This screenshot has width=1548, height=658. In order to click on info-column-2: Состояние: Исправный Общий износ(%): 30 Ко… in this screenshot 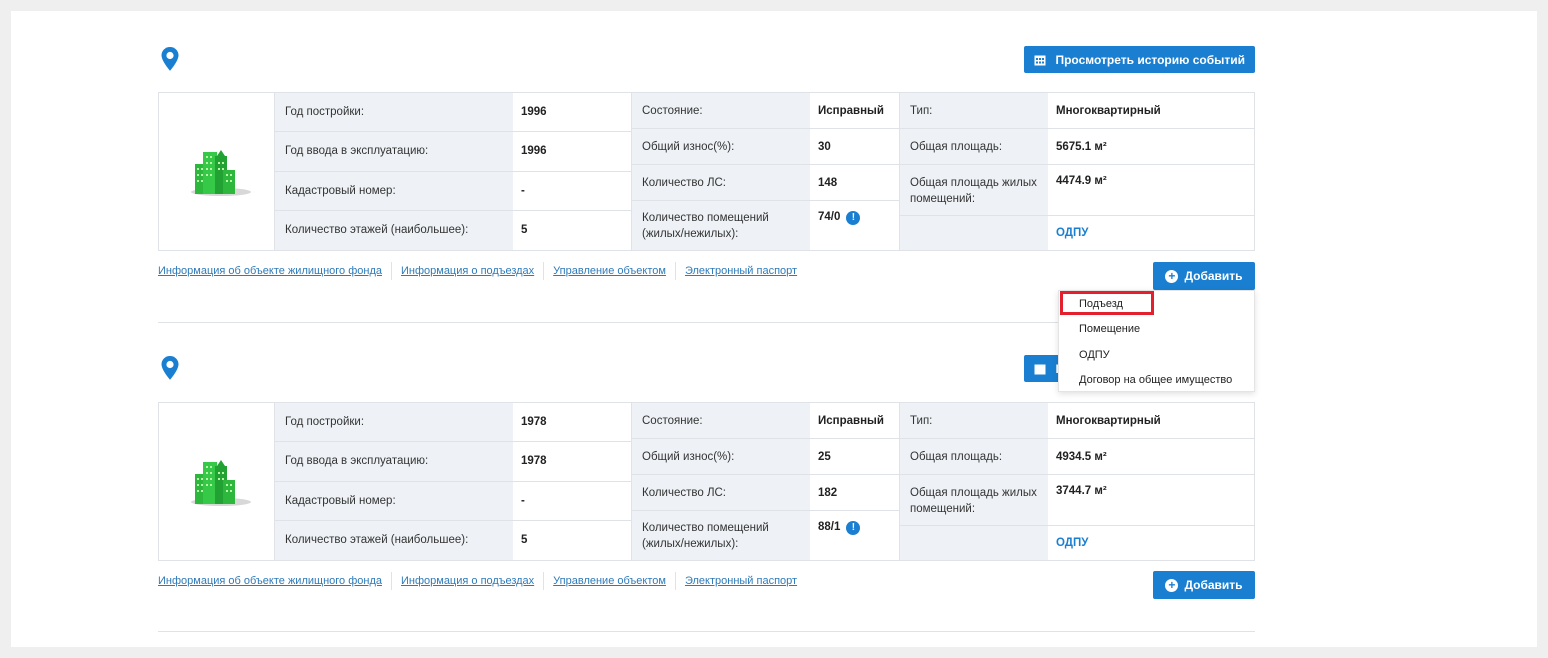, I will do `click(766, 171)`.